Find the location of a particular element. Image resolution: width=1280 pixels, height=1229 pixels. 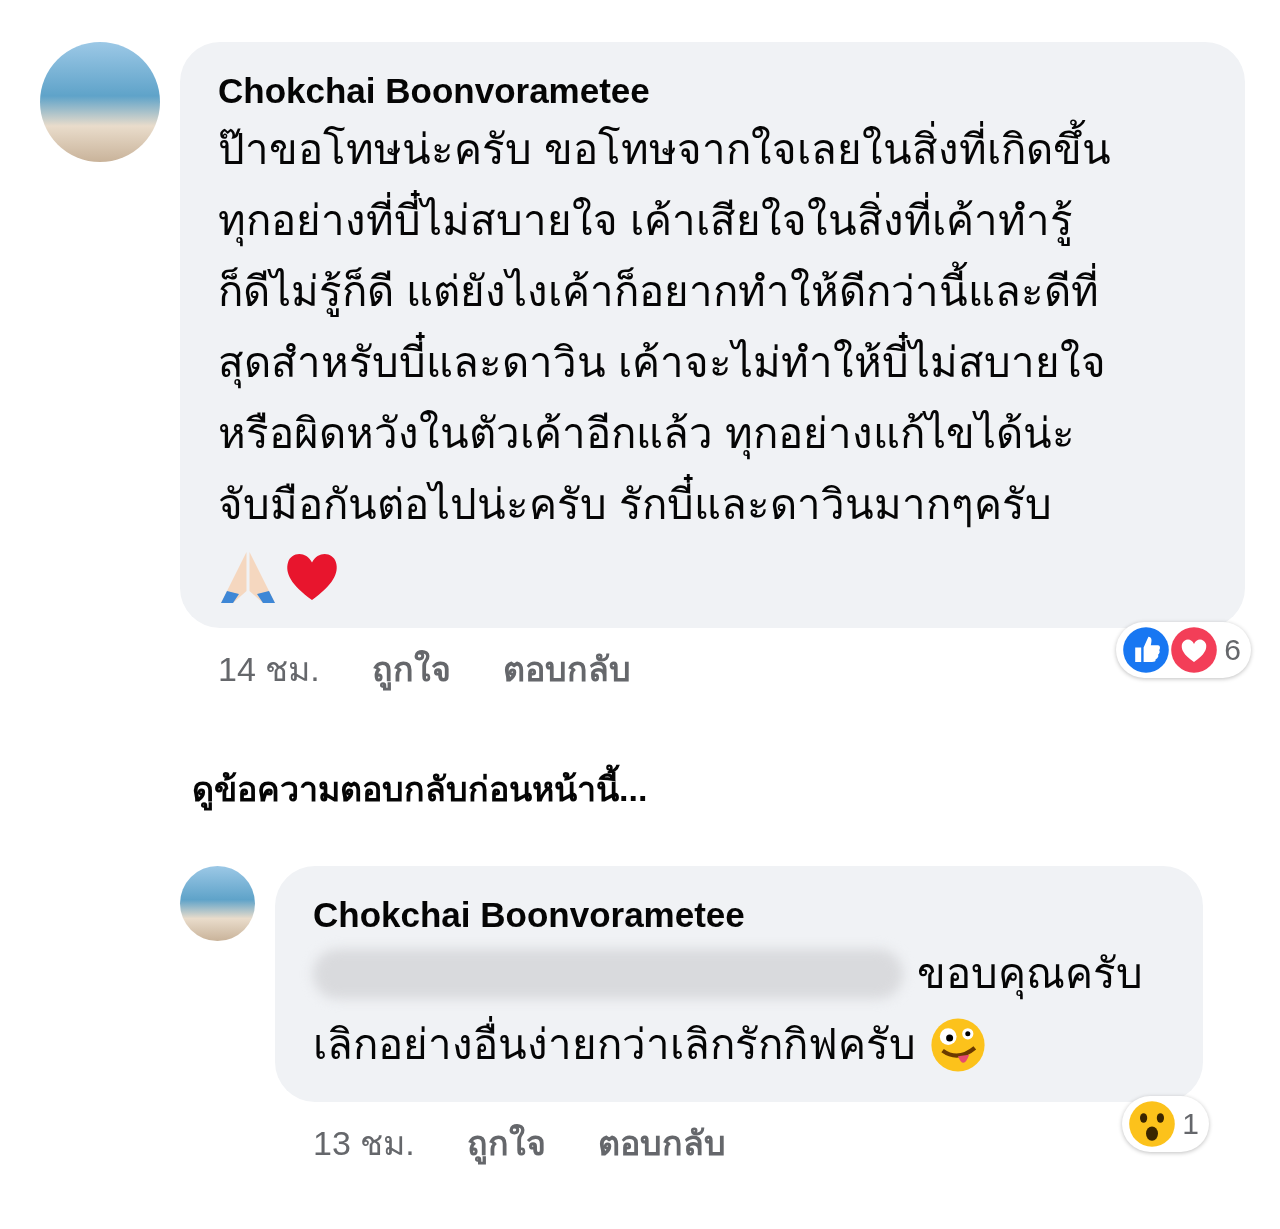

surprised-face-icon is located at coordinates (1152, 1124).